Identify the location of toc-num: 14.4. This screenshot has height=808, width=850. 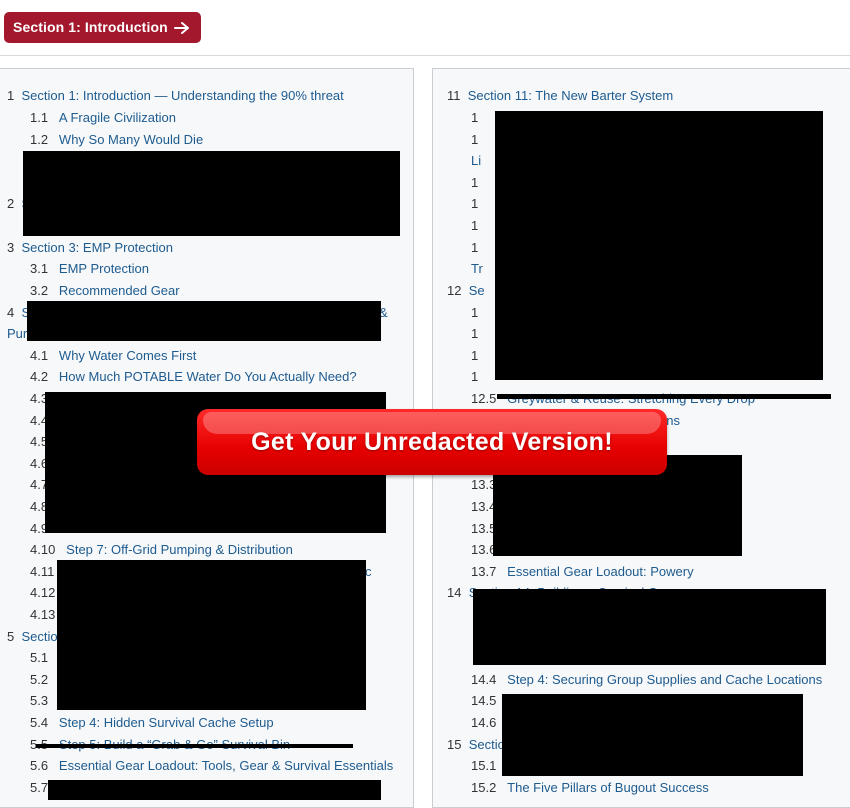
(484, 679).